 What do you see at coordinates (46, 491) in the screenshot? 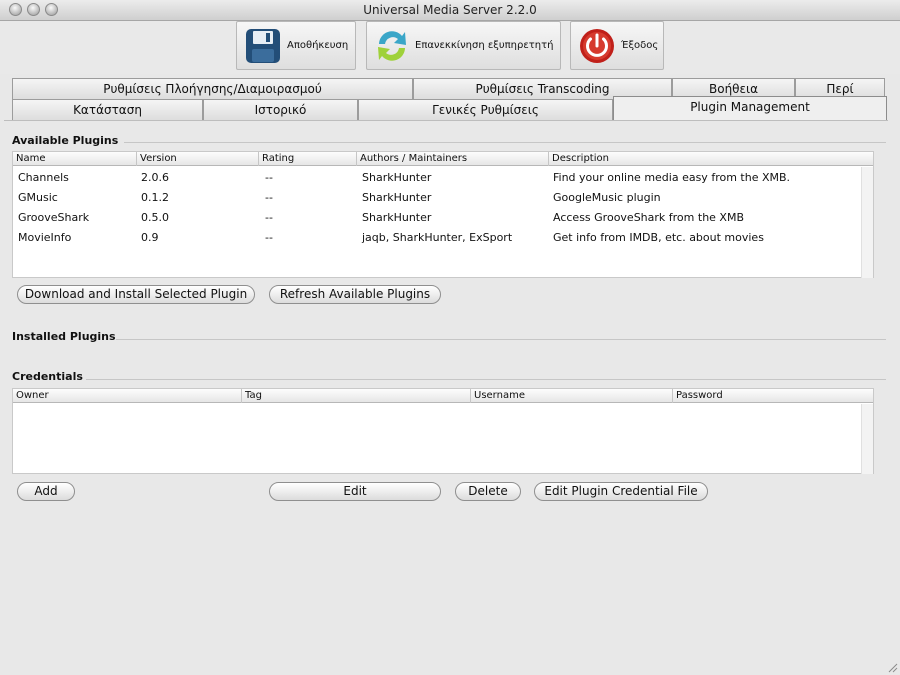
I see `add-credential-button: Add` at bounding box center [46, 491].